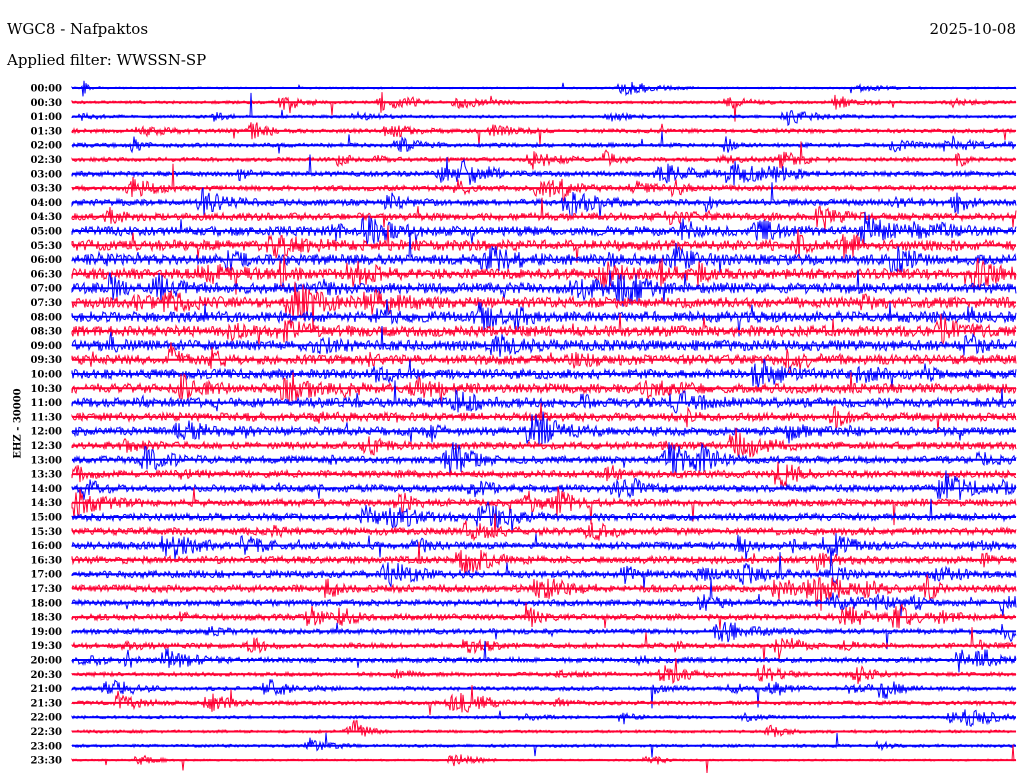  I want to click on row-time-label: 17:30, so click(46, 589).